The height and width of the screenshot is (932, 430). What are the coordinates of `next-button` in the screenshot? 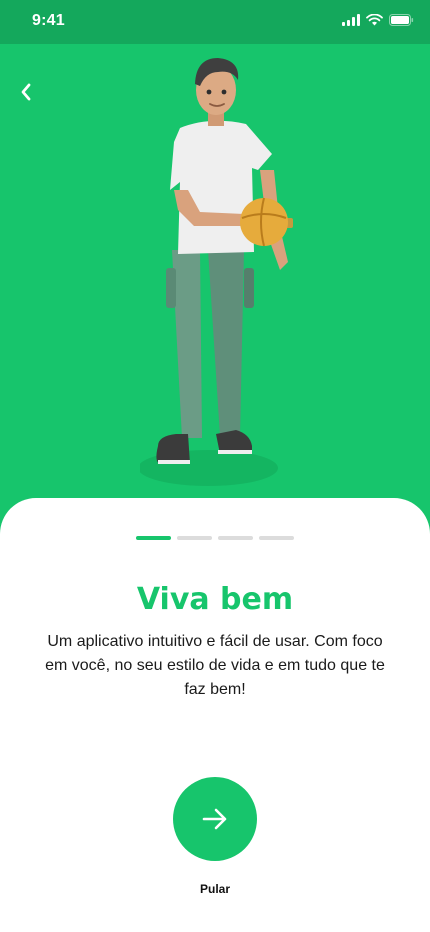 It's located at (215, 819).